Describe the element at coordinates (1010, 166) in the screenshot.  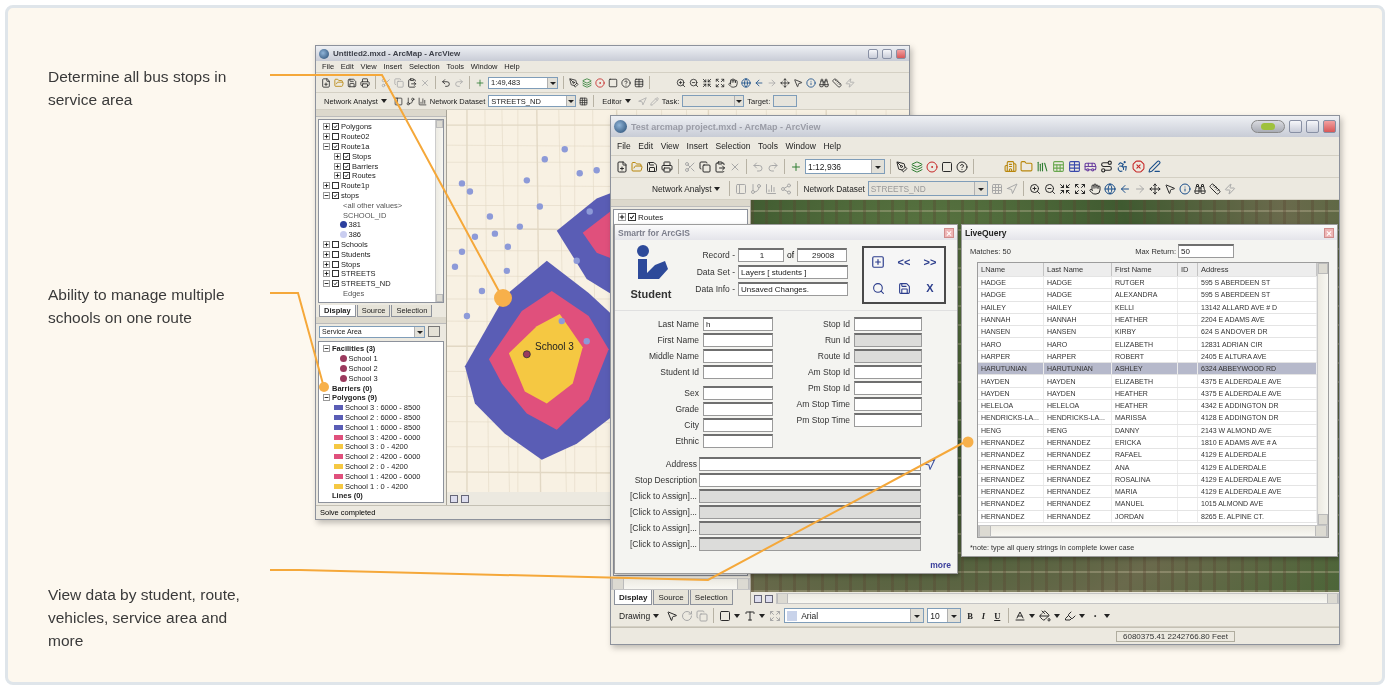
I see `building-icon` at that location.